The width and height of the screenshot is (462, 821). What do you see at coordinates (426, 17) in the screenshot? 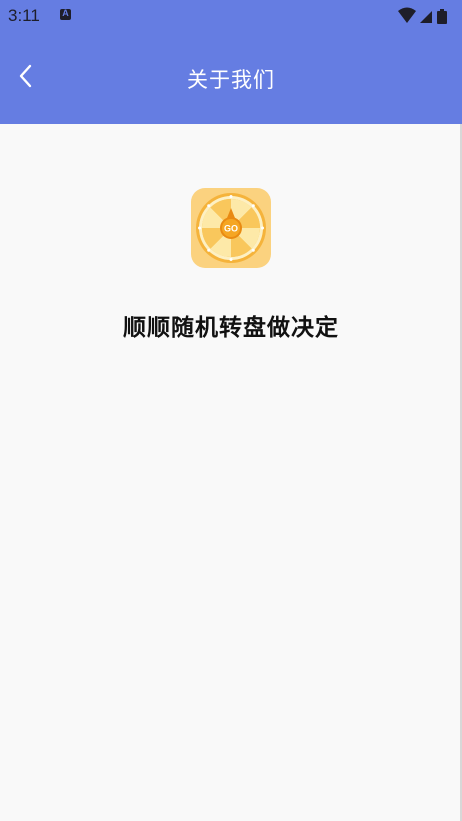
I see `signal-icon` at bounding box center [426, 17].